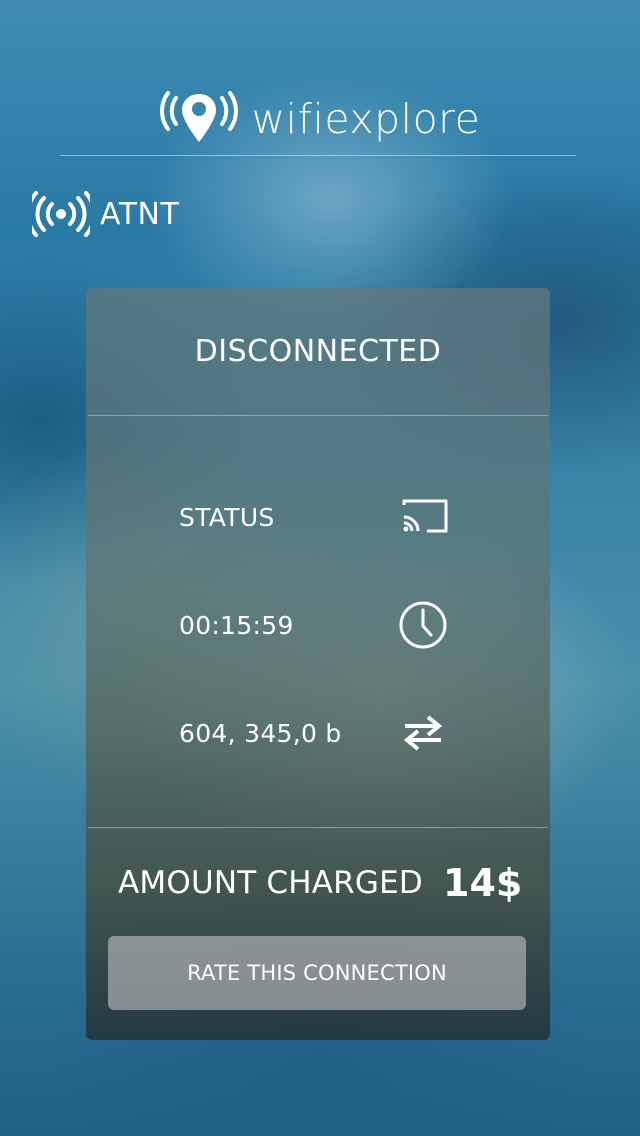  Describe the element at coordinates (423, 625) in the screenshot. I see `clock-icon` at that location.